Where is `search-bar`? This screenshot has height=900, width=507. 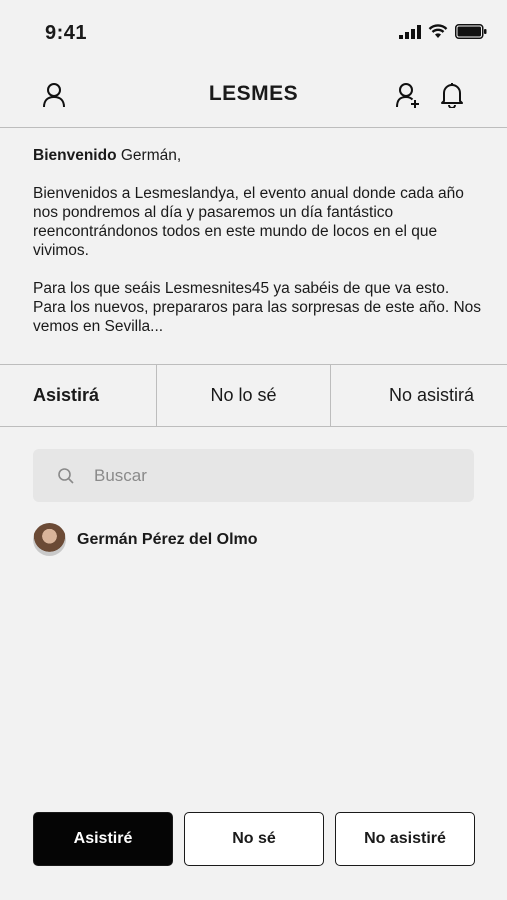
search-bar is located at coordinates (253, 475).